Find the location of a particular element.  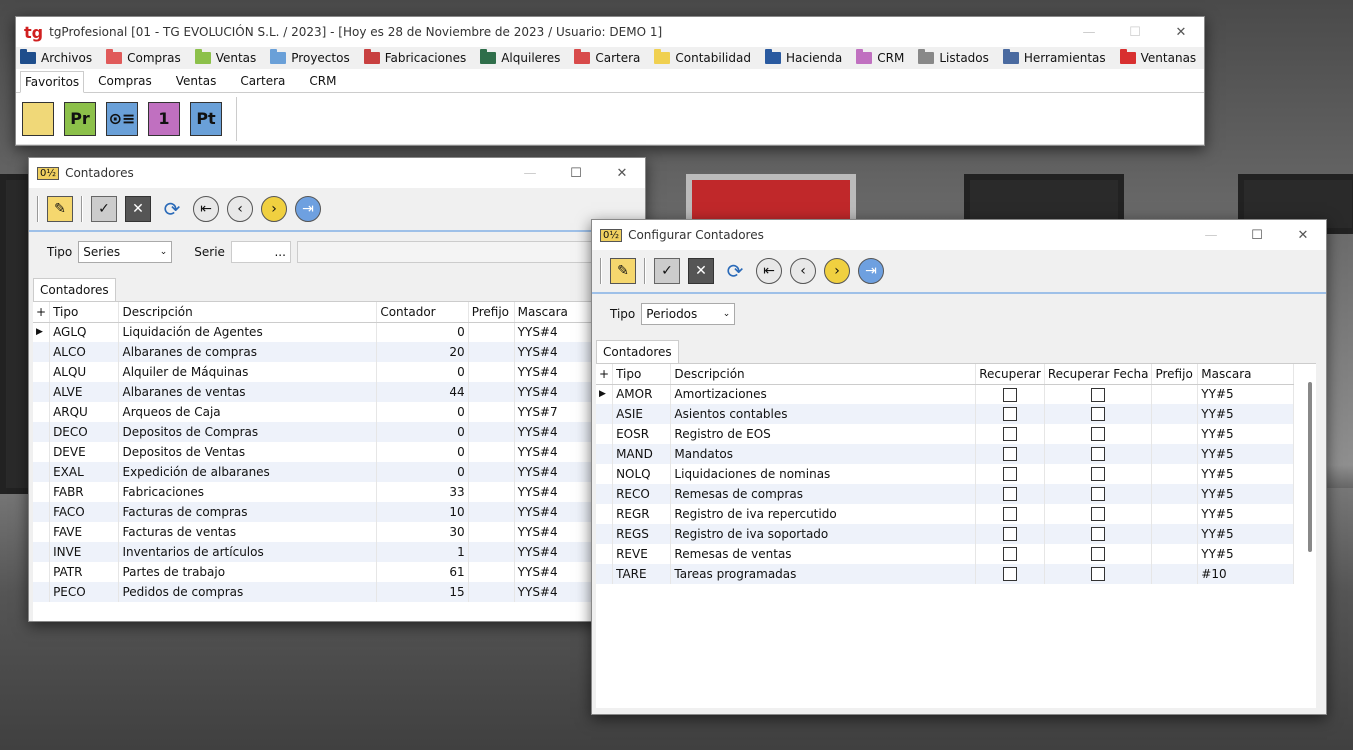

table-row: PECO Pedidos de compras 15 YYS#4 is located at coordinates (339, 592).